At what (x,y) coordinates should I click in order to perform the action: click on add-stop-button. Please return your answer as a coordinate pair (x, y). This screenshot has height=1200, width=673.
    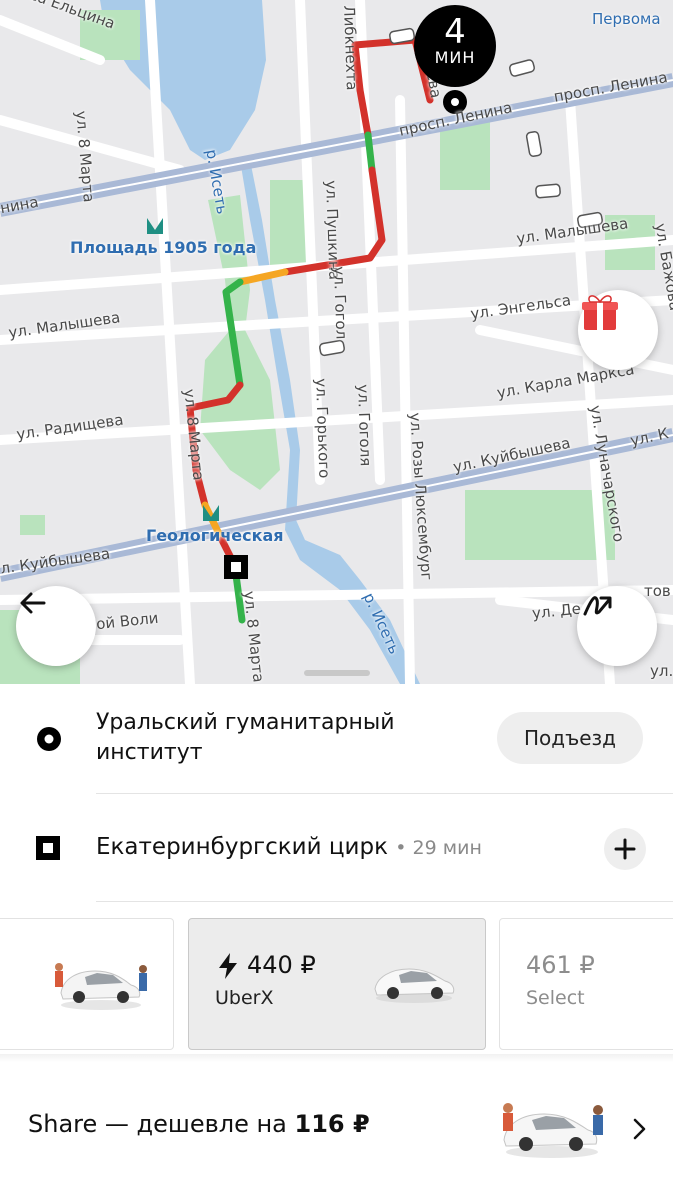
    Looking at the image, I should click on (625, 849).